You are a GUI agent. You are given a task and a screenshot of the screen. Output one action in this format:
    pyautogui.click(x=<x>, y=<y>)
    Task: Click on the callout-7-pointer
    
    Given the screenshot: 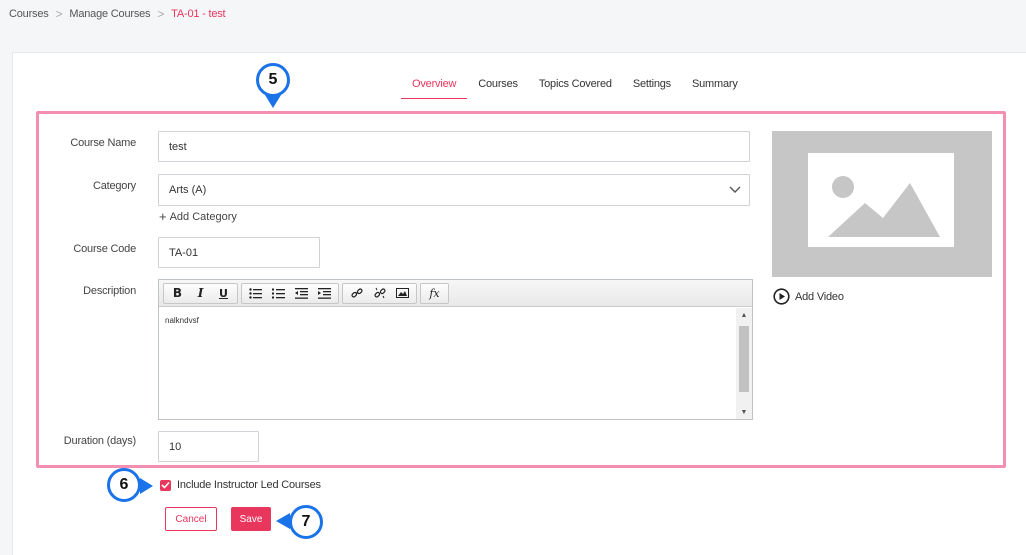 What is the action you would take?
    pyautogui.click(x=283, y=521)
    